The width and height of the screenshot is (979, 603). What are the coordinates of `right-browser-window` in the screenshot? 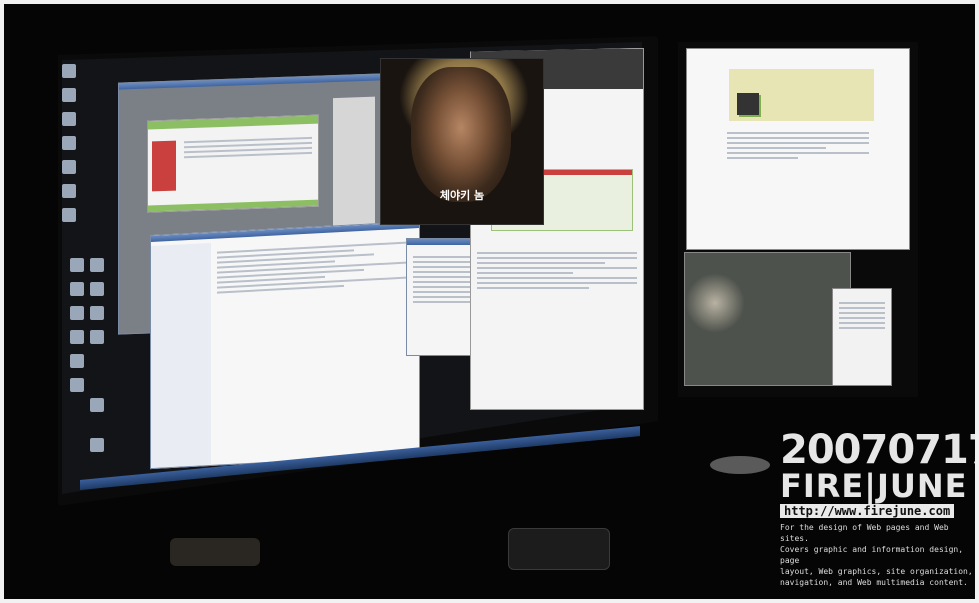 It's located at (798, 149).